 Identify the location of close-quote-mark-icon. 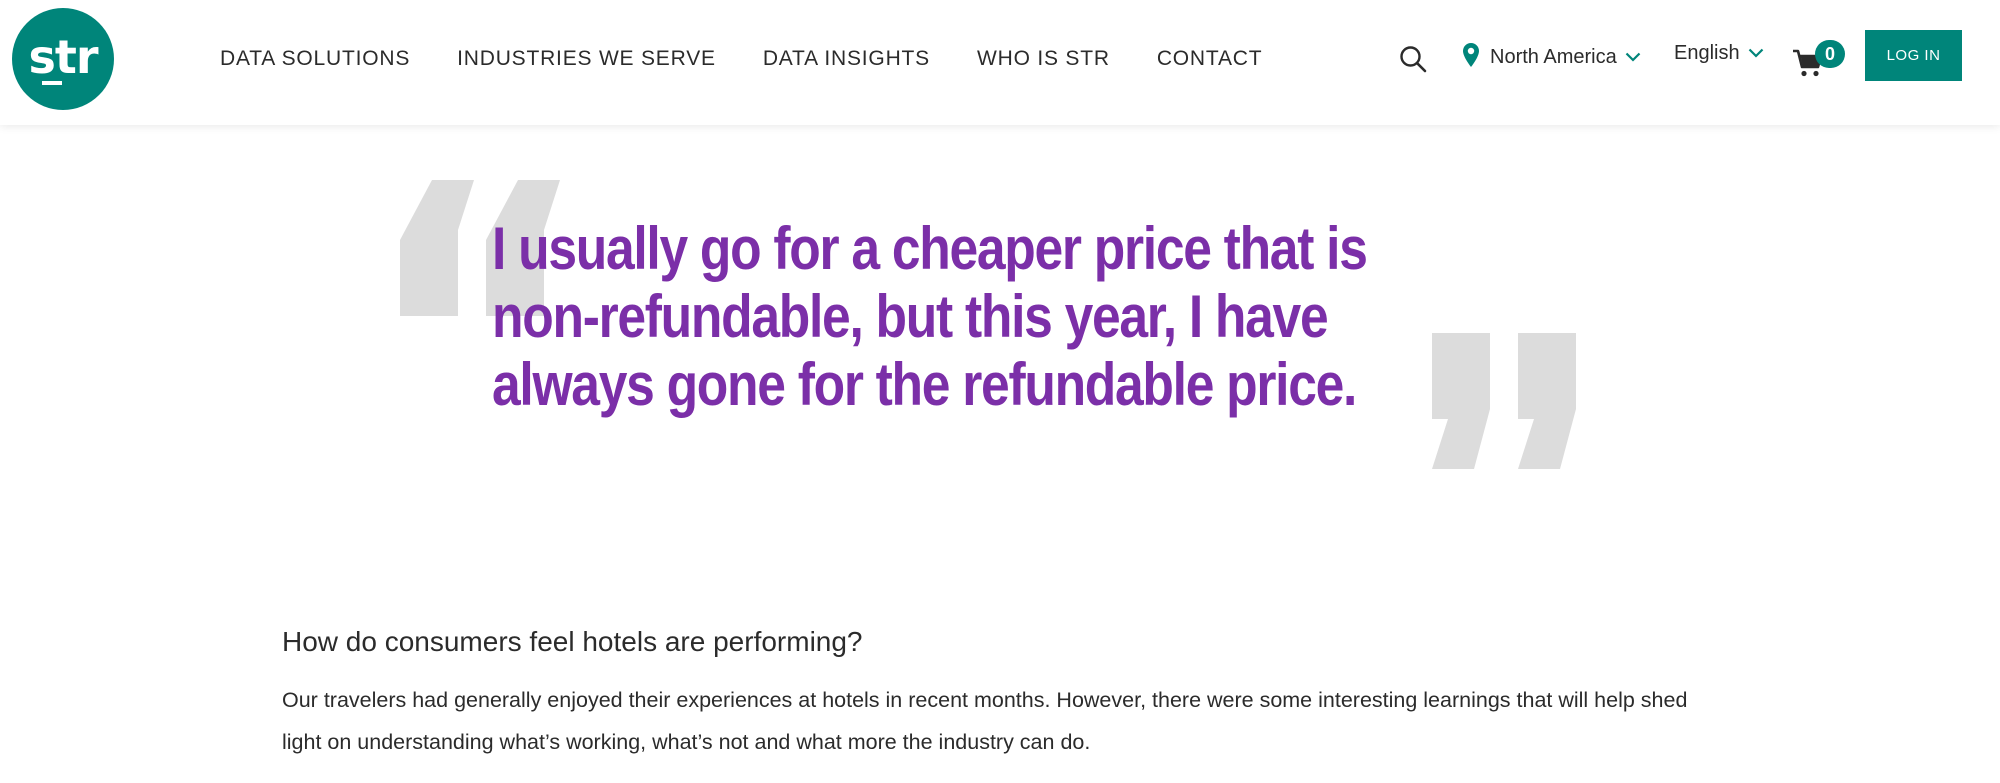
(1512, 403).